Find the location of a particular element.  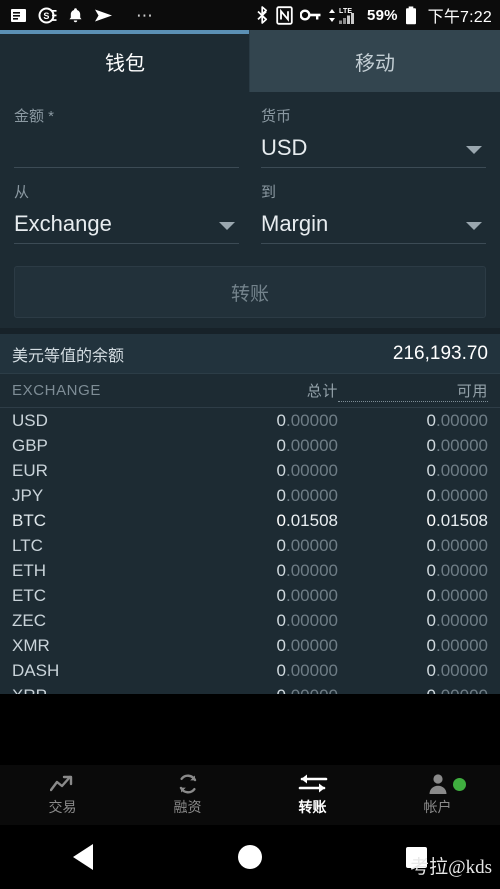

vpn-key-icon is located at coordinates (310, 15).